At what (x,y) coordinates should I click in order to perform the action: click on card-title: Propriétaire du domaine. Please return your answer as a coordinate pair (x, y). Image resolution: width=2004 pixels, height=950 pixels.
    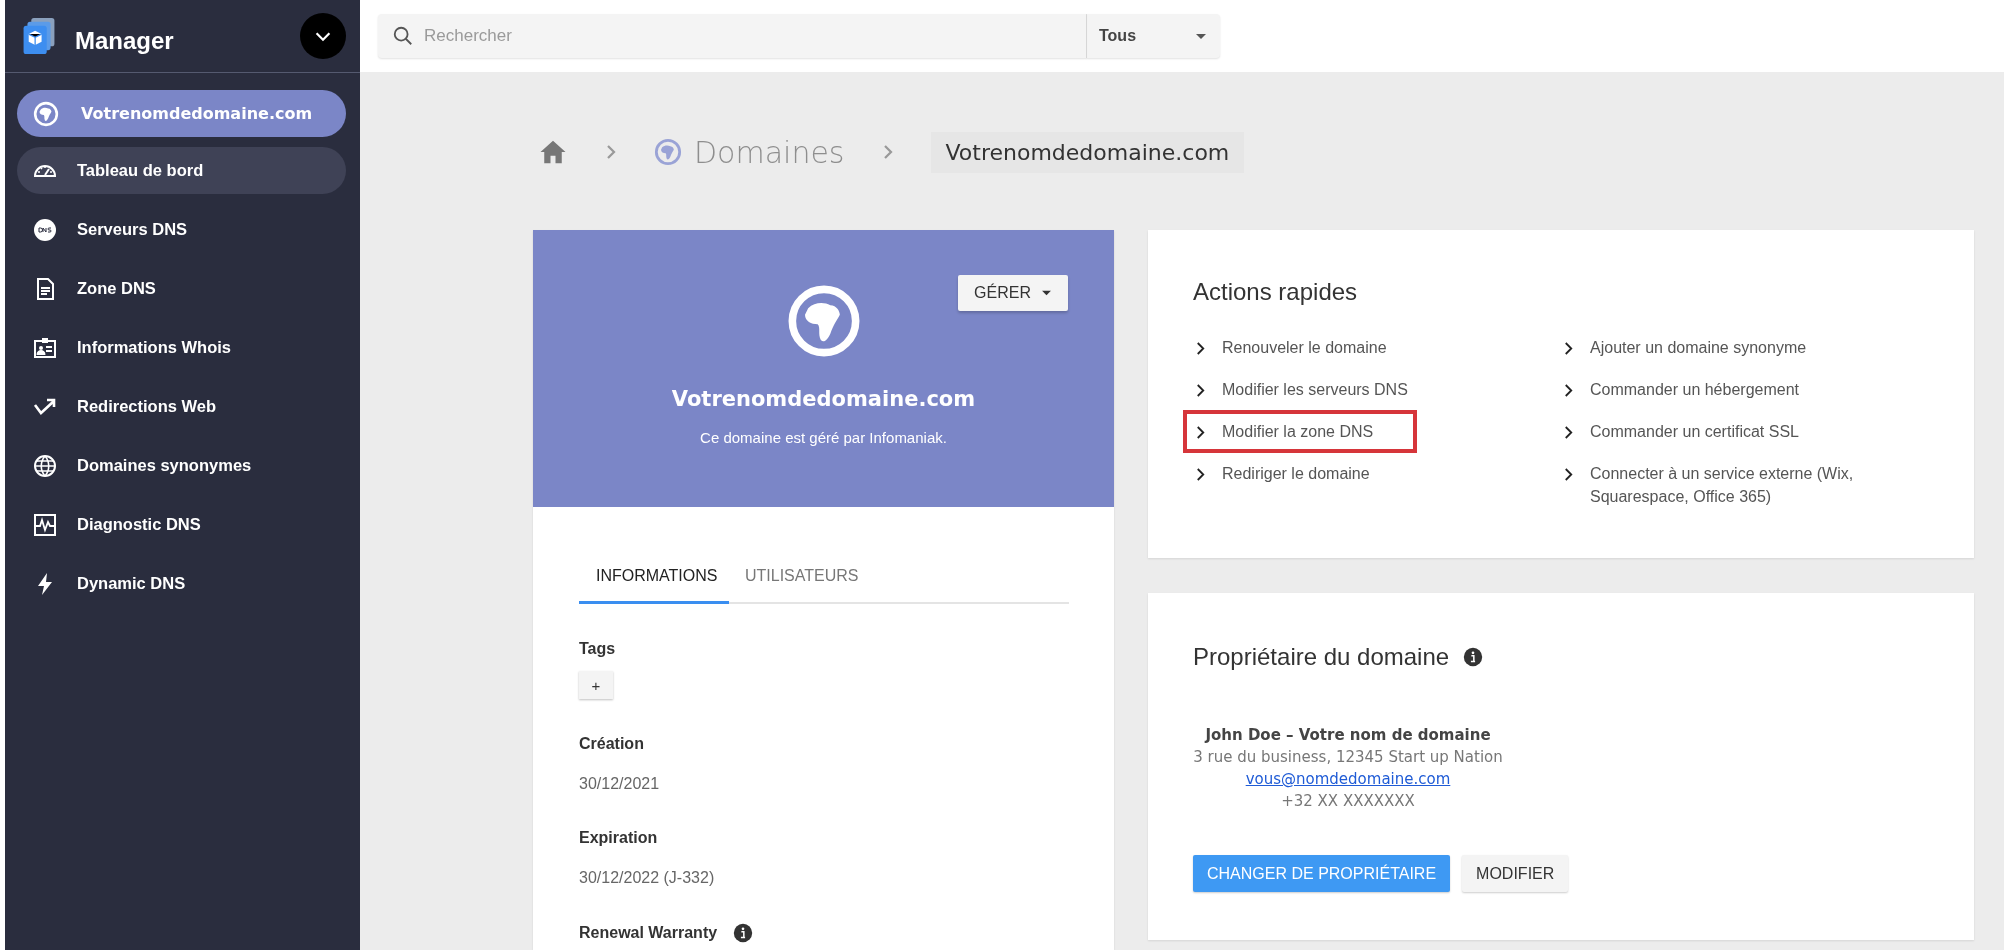
    Looking at the image, I should click on (1321, 657).